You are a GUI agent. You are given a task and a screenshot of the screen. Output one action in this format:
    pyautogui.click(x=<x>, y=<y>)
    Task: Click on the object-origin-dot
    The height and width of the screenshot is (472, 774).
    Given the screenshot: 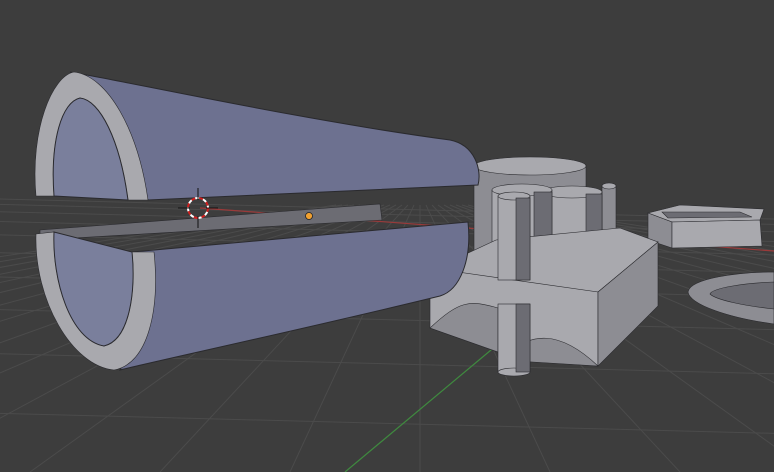 What is the action you would take?
    pyautogui.click(x=309, y=216)
    